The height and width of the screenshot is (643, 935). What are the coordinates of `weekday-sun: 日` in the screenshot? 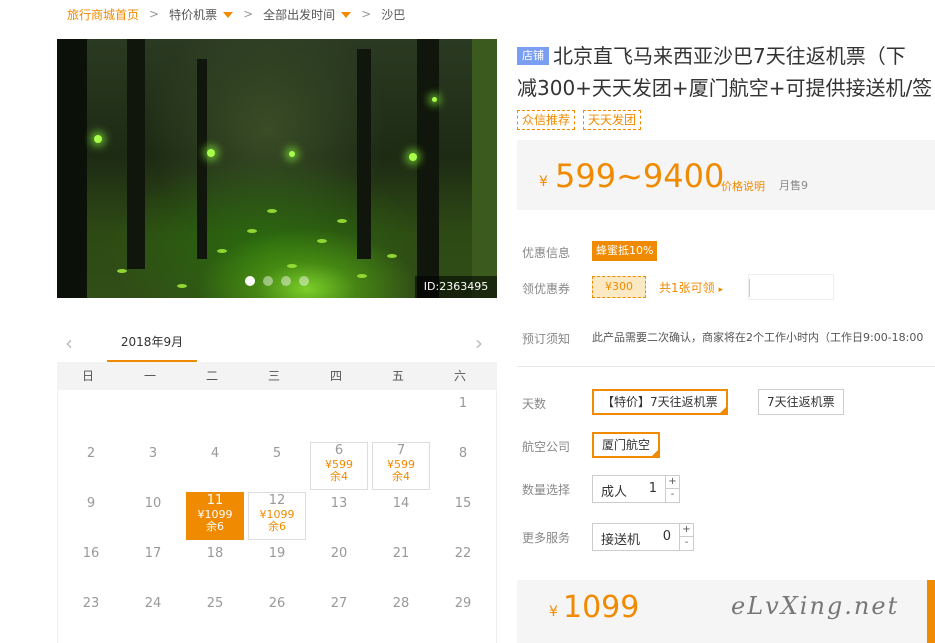 It's located at (87, 376).